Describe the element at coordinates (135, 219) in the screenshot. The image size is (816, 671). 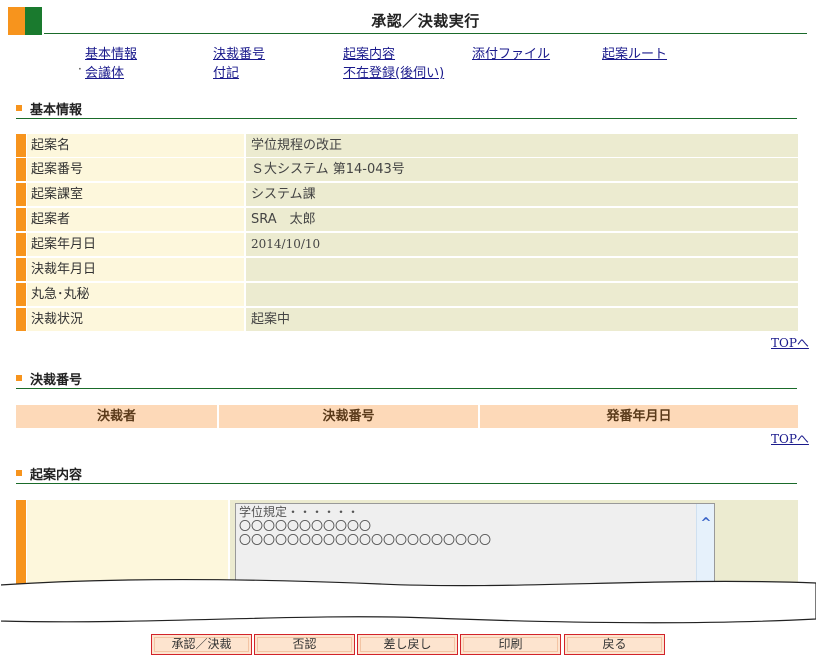
I see `info-label: 起案者` at that location.